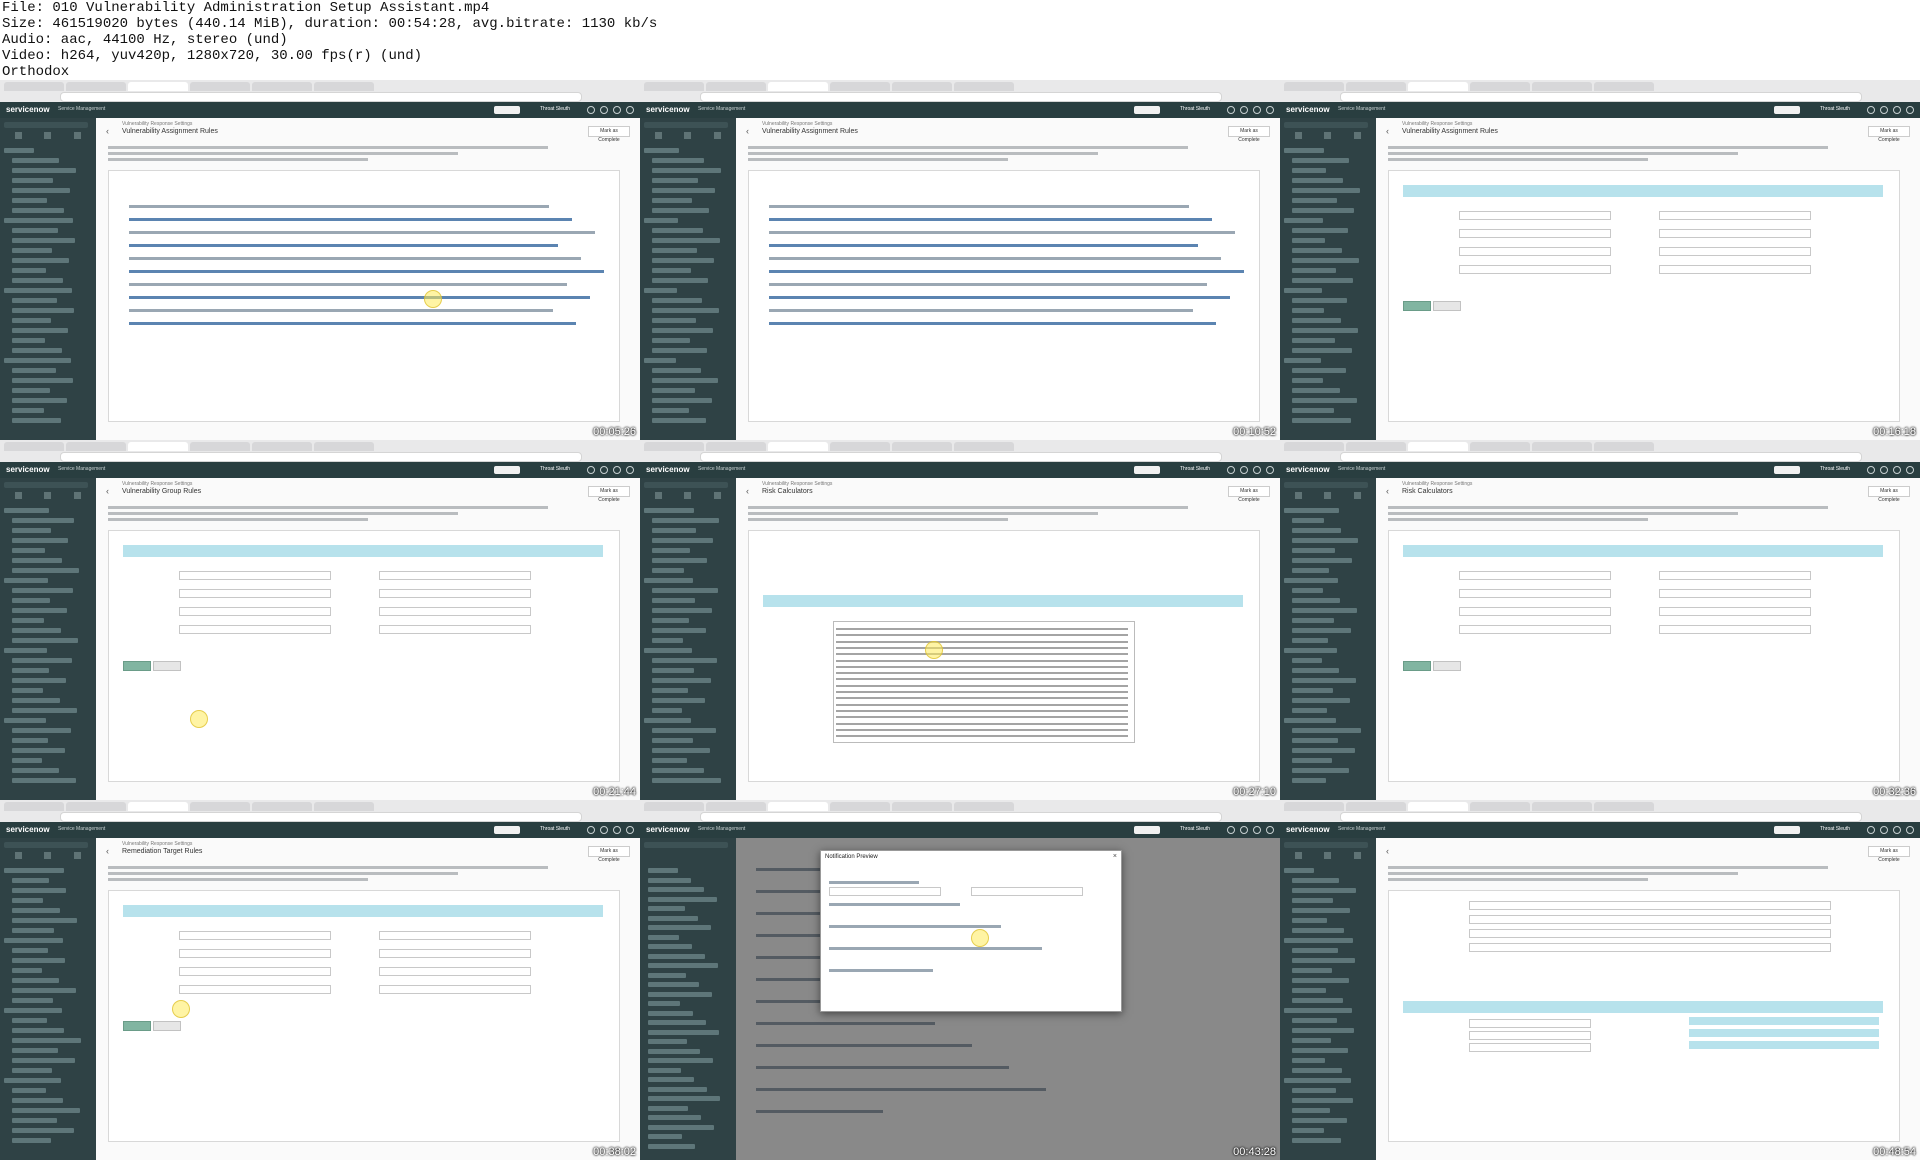 The image size is (1920, 1160). What do you see at coordinates (686, 485) in the screenshot?
I see `filter-navigator-input` at bounding box center [686, 485].